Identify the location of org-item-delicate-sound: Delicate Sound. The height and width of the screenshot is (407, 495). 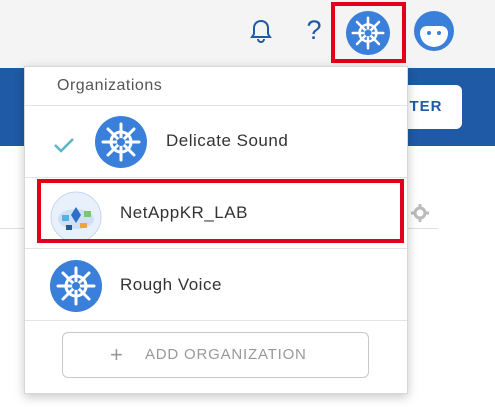
(216, 141).